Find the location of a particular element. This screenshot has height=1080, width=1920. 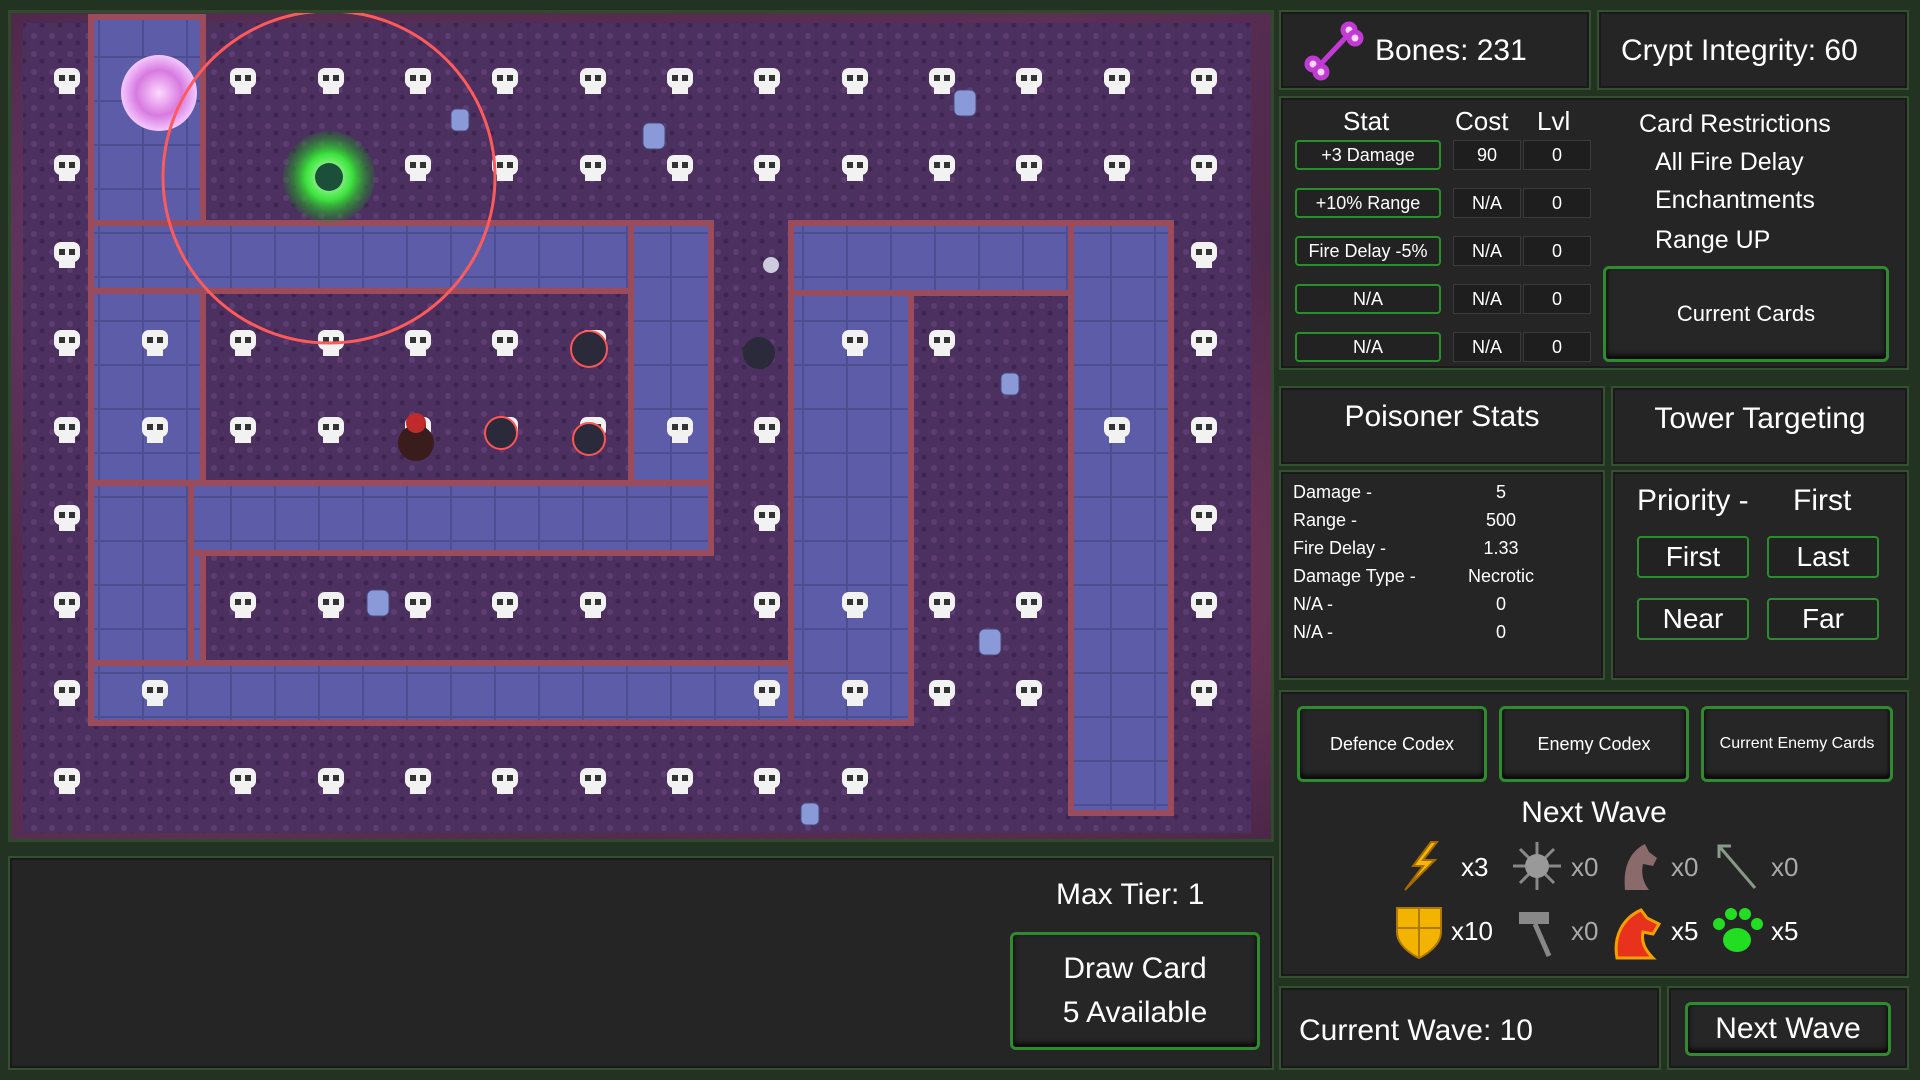

stat-value: 5 is located at coordinates (1500, 492).